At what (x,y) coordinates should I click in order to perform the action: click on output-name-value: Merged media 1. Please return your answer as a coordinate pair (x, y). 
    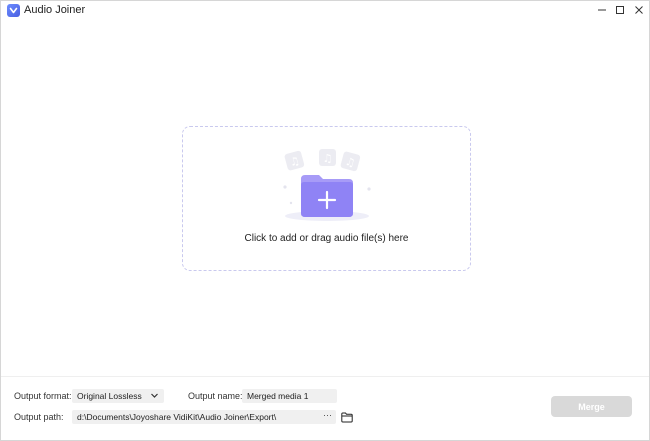
    Looking at the image, I should click on (278, 396).